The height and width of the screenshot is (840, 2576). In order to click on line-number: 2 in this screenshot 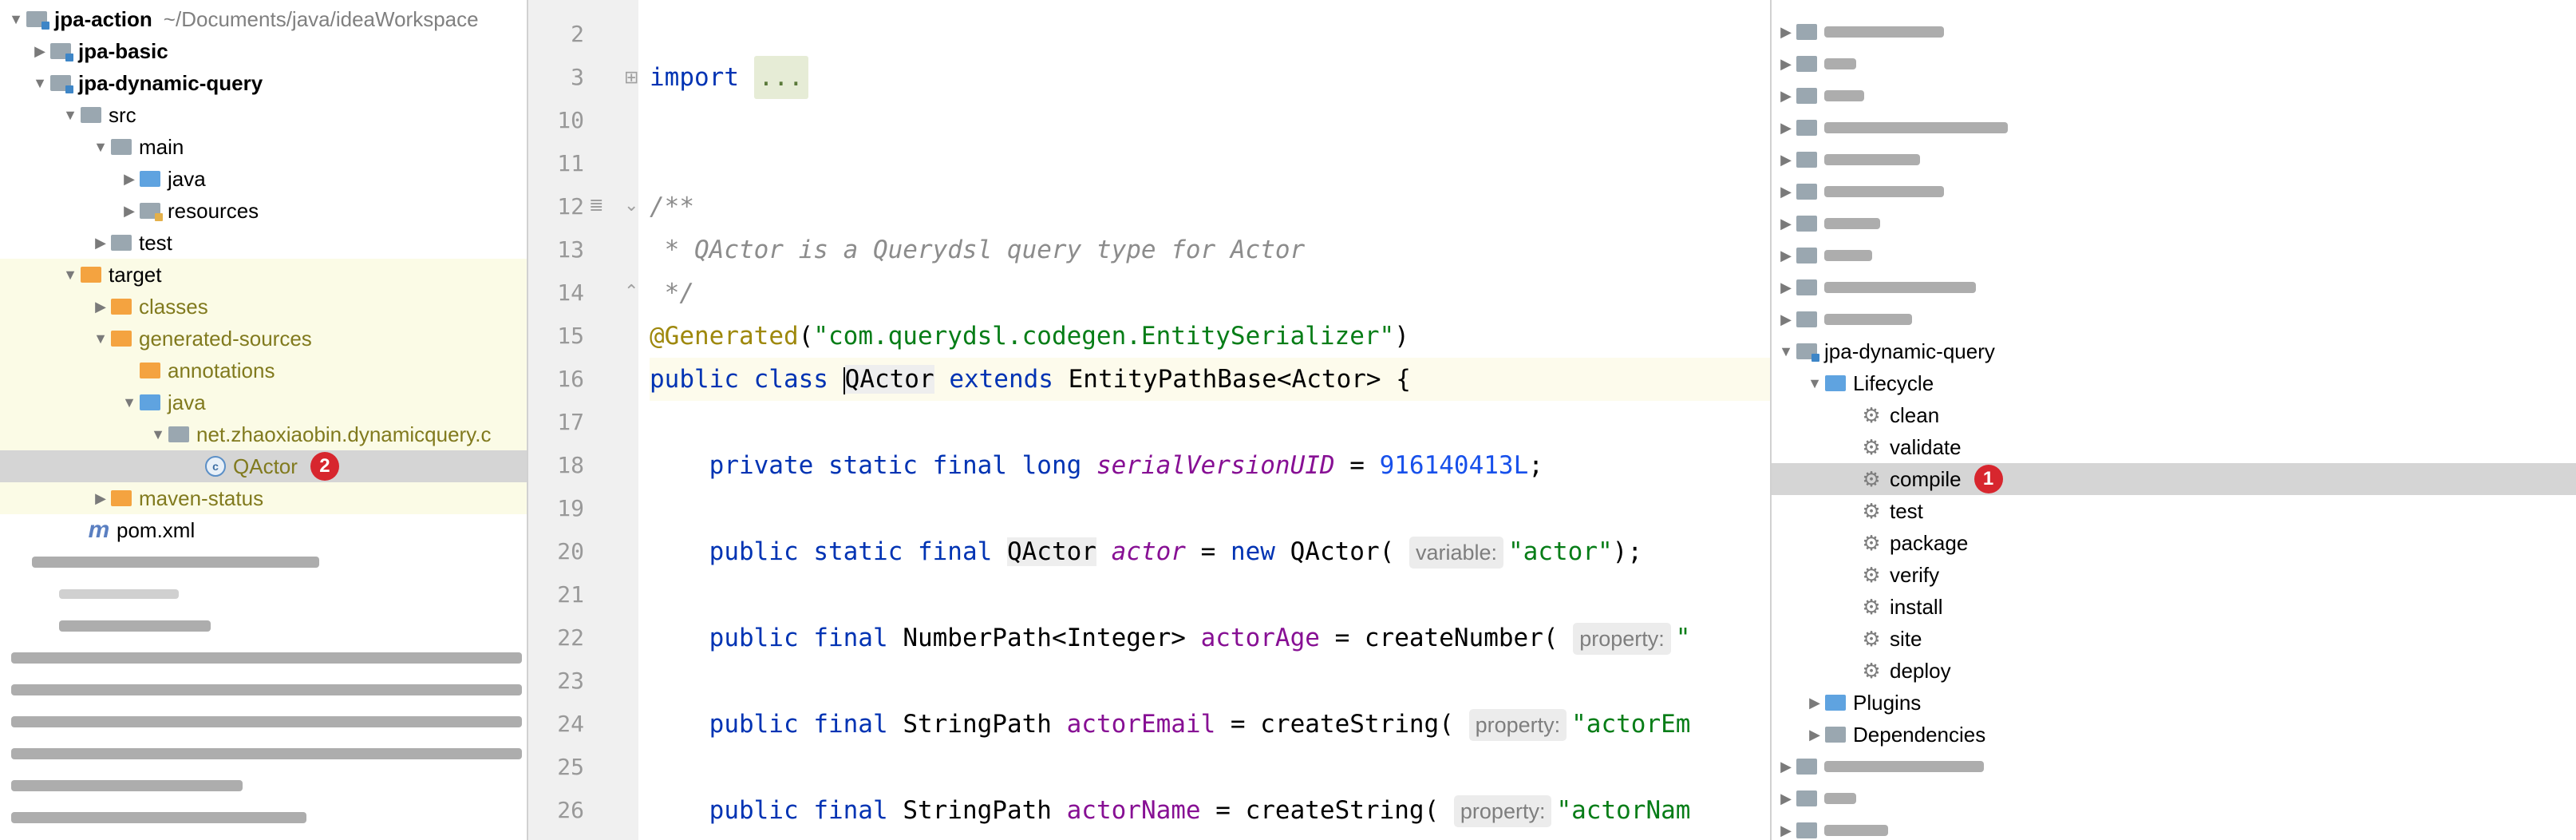, I will do `click(577, 34)`.